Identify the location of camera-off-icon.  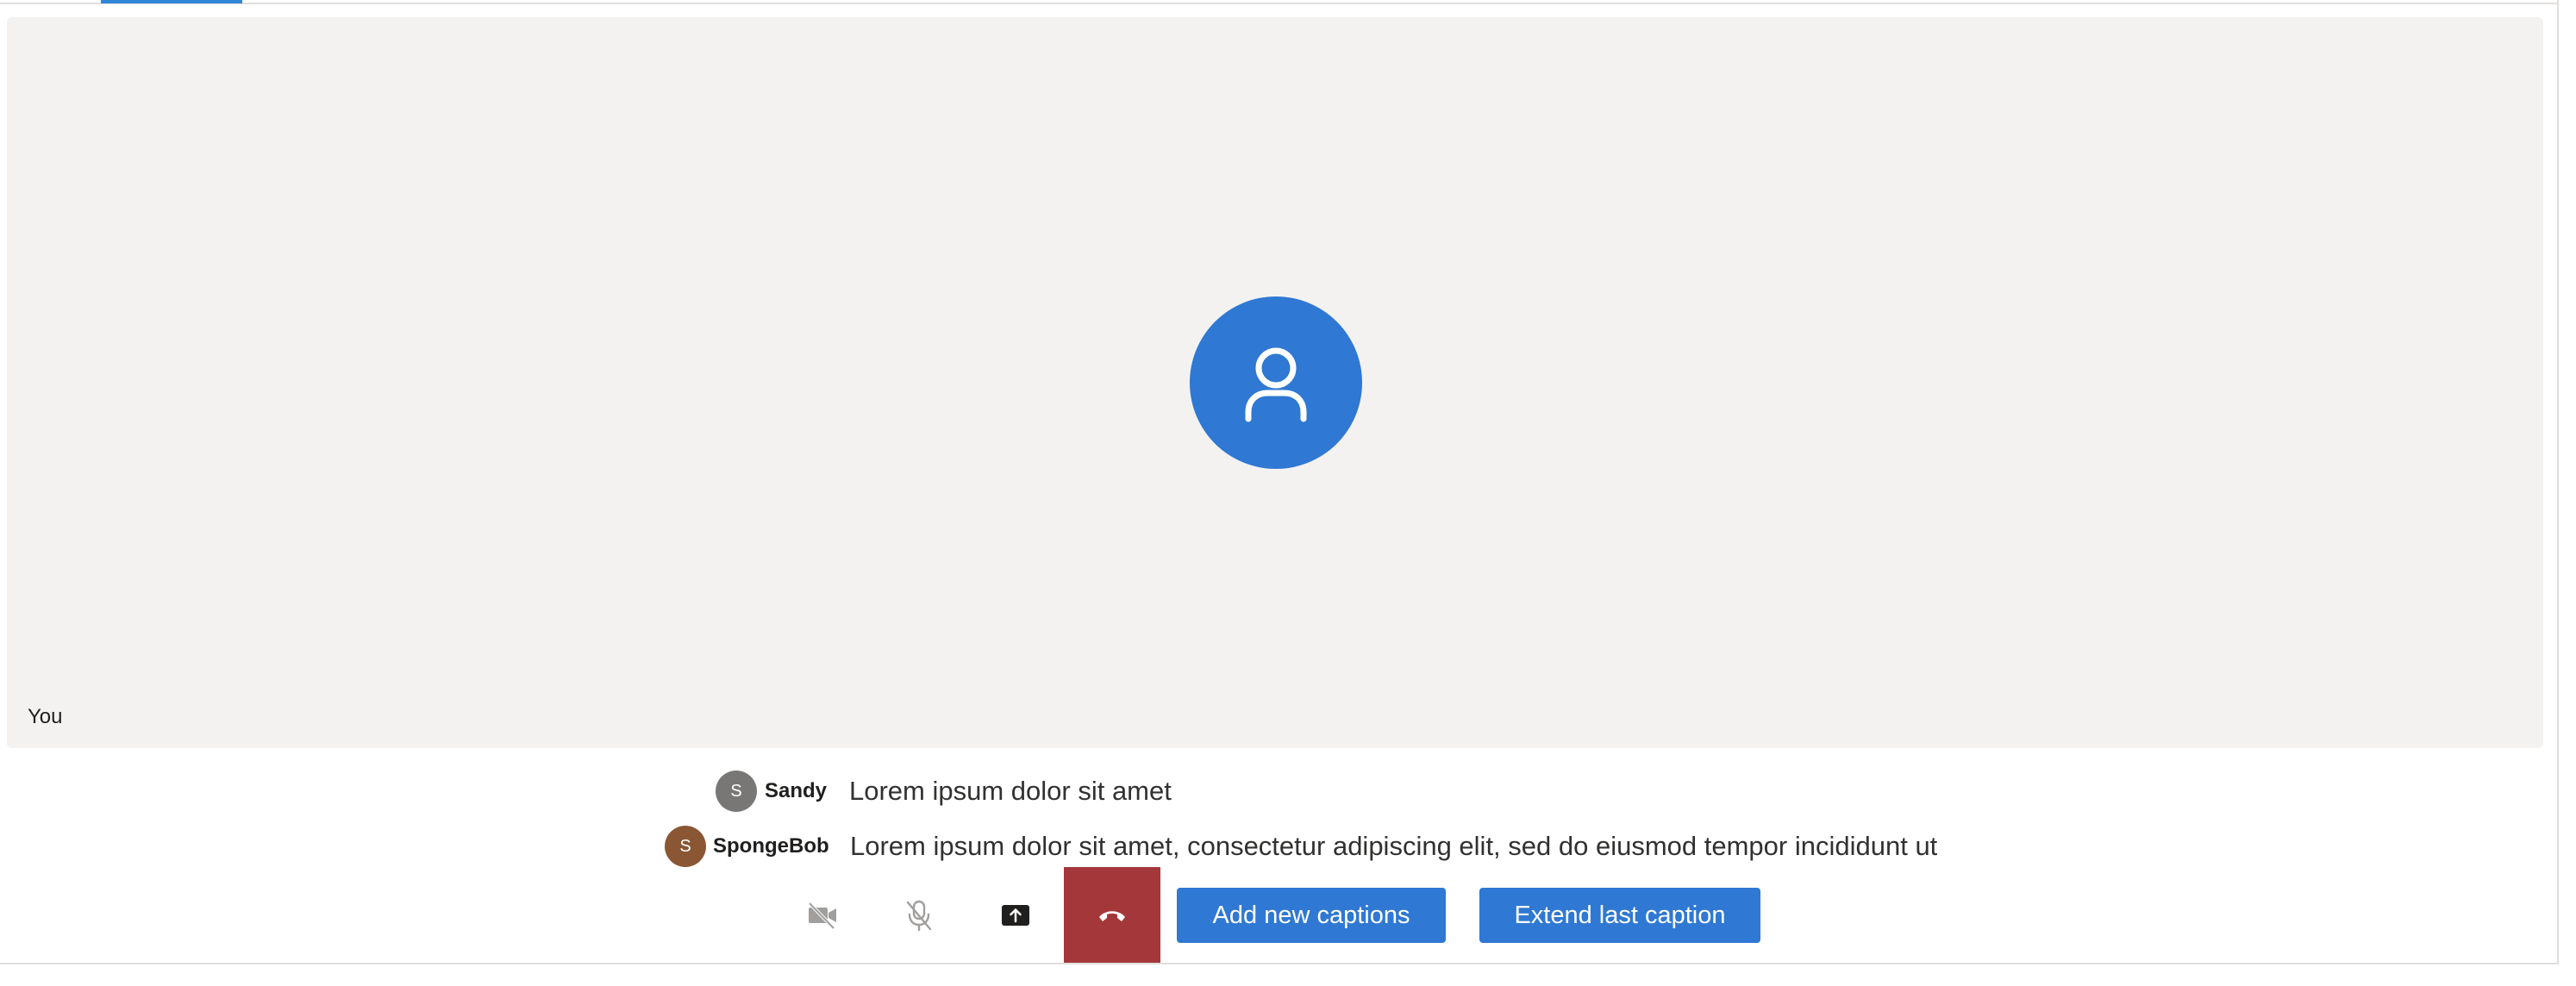
(822, 916).